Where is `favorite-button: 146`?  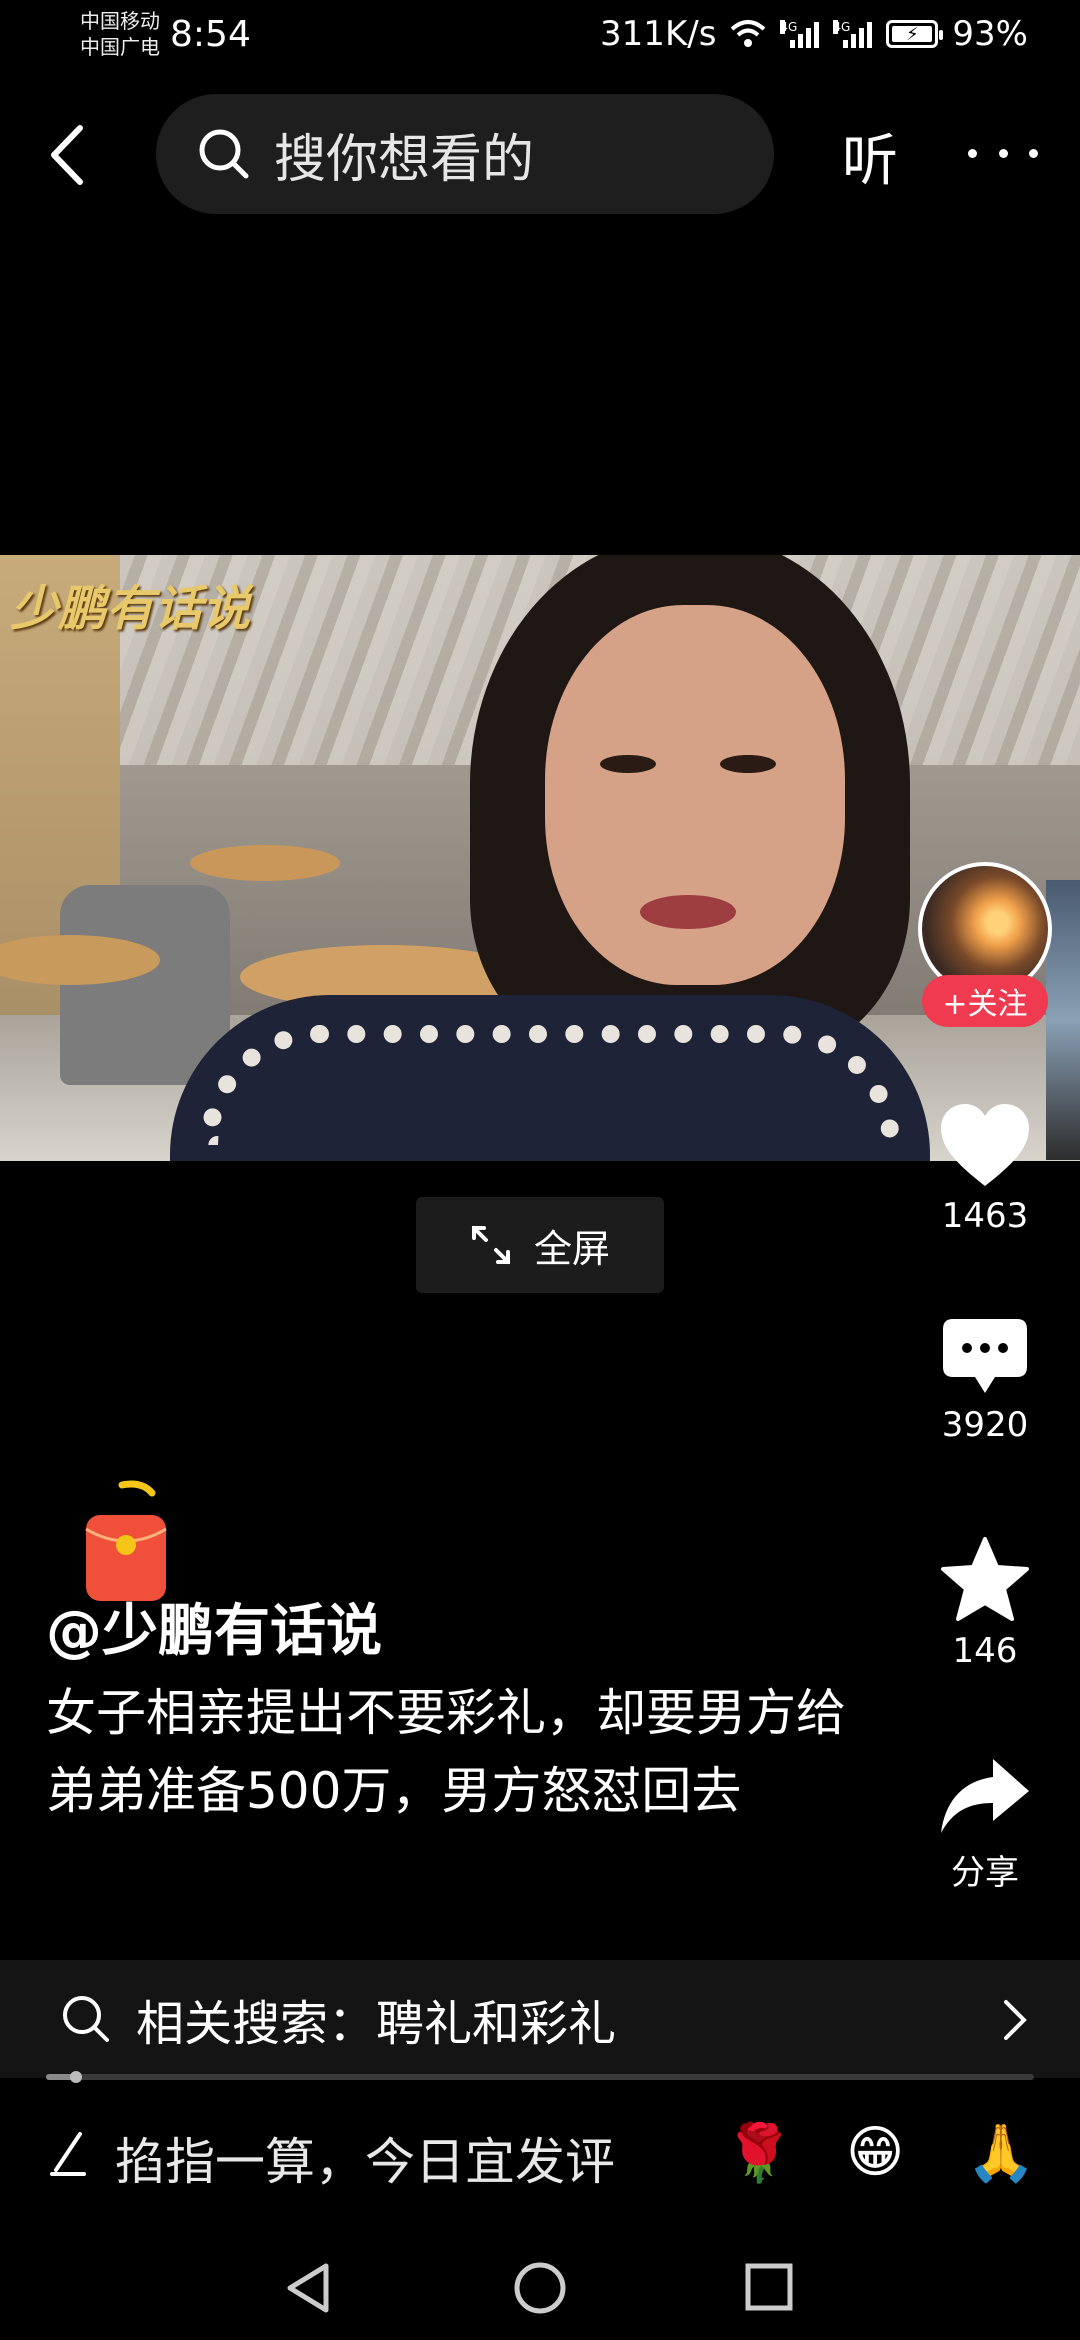 favorite-button: 146 is located at coordinates (985, 1603).